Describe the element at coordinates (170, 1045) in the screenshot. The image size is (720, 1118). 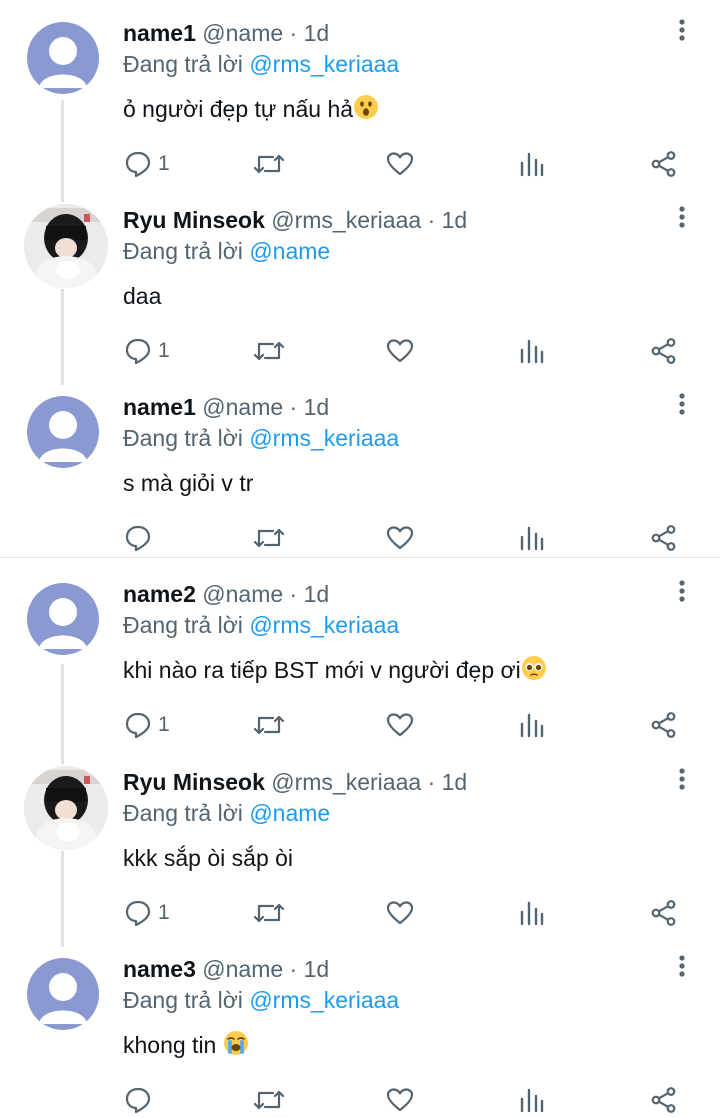
I see `tweet-text: khong tin` at that location.